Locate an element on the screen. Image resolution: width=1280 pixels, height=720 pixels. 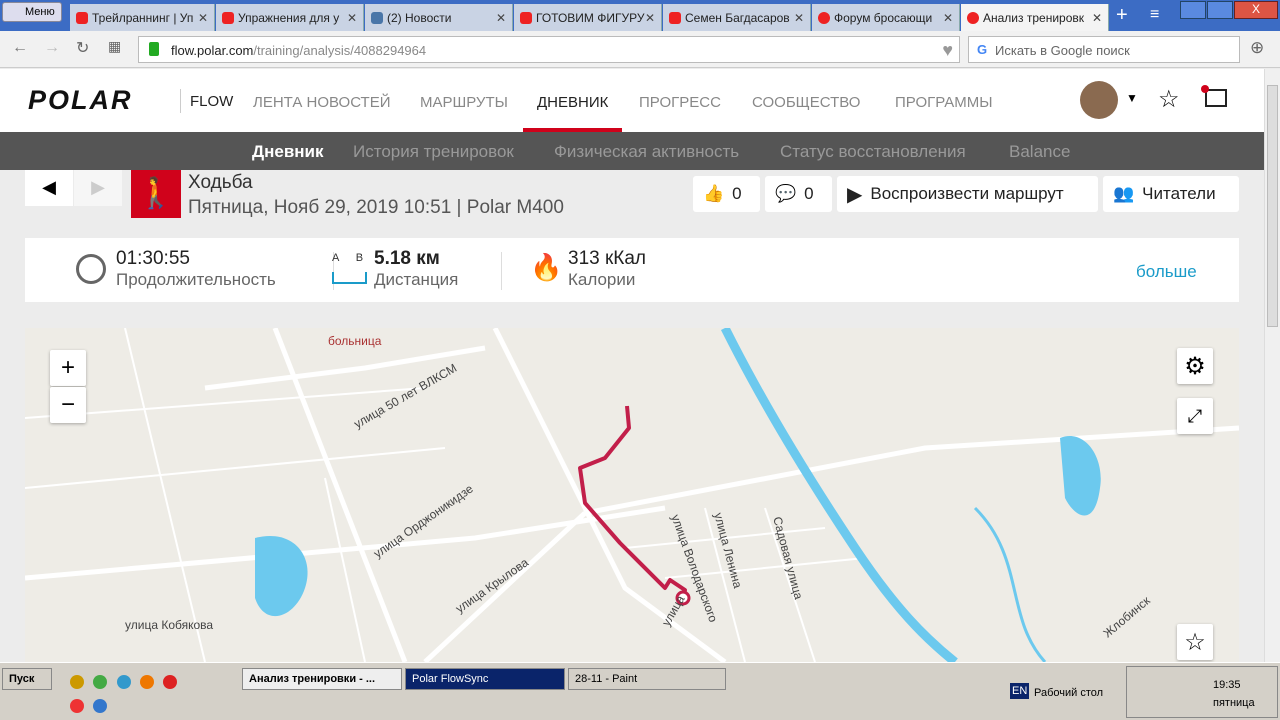
next-button: ▶ is located at coordinates (98, 188).